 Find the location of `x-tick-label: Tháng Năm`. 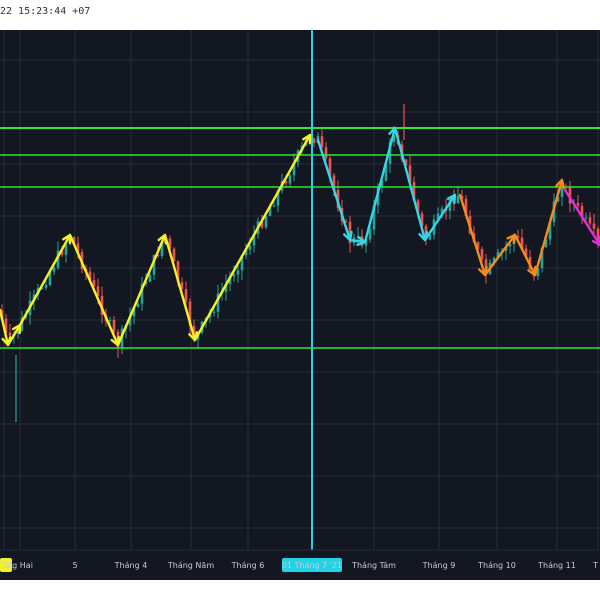

x-tick-label: Tháng Năm is located at coordinates (190, 565).